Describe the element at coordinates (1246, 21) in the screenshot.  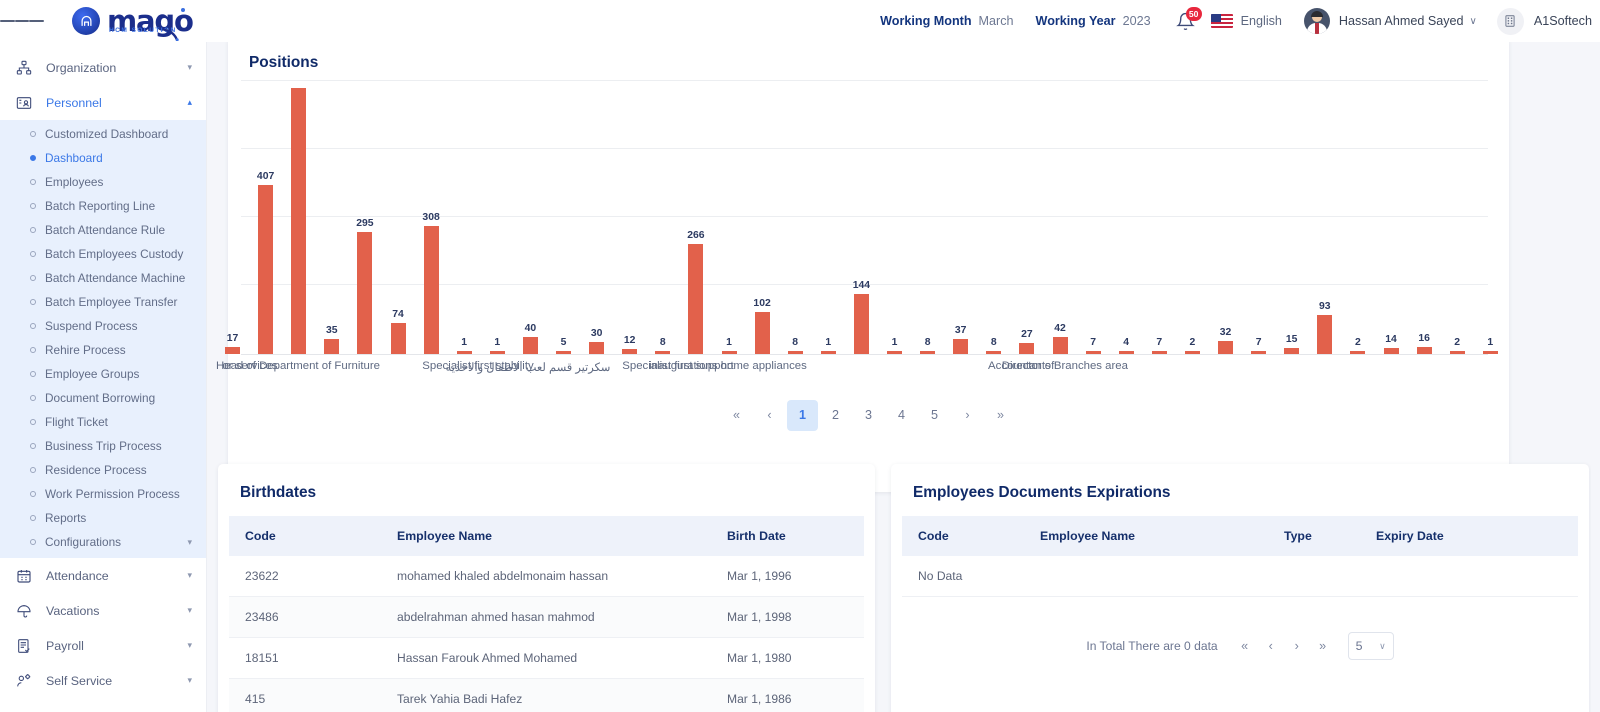
I see `language-selector: English` at that location.